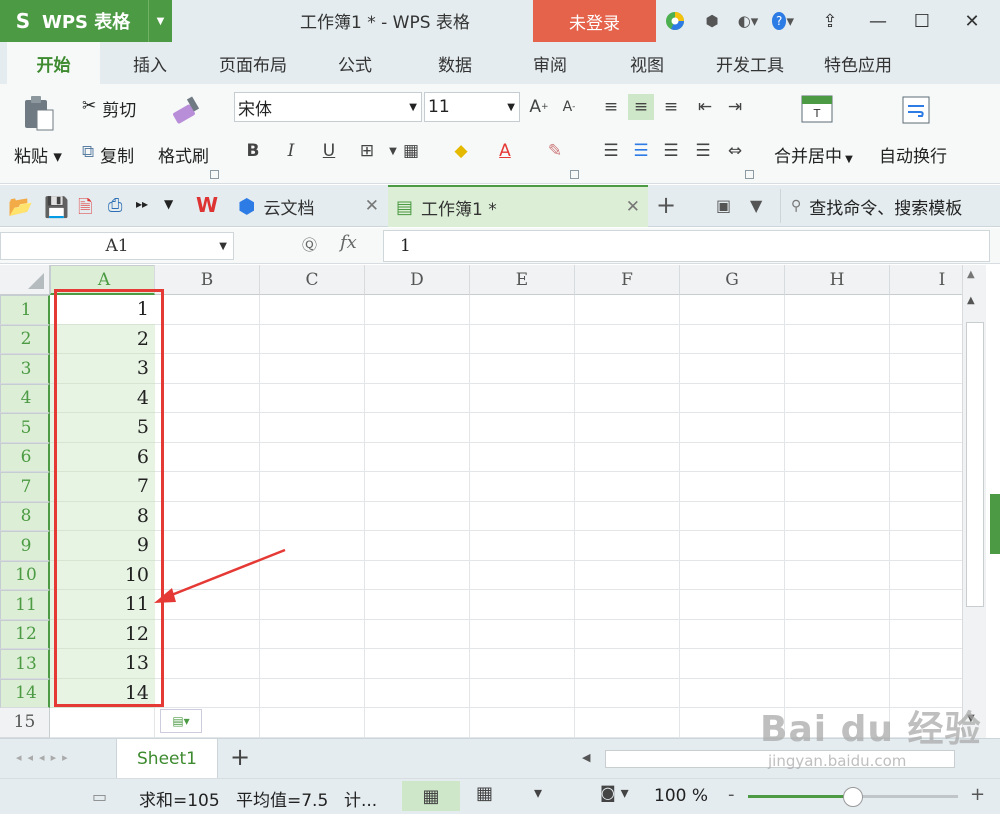 The width and height of the screenshot is (1000, 814). Describe the element at coordinates (686, 246) in the screenshot. I see `formula-input: 1` at that location.